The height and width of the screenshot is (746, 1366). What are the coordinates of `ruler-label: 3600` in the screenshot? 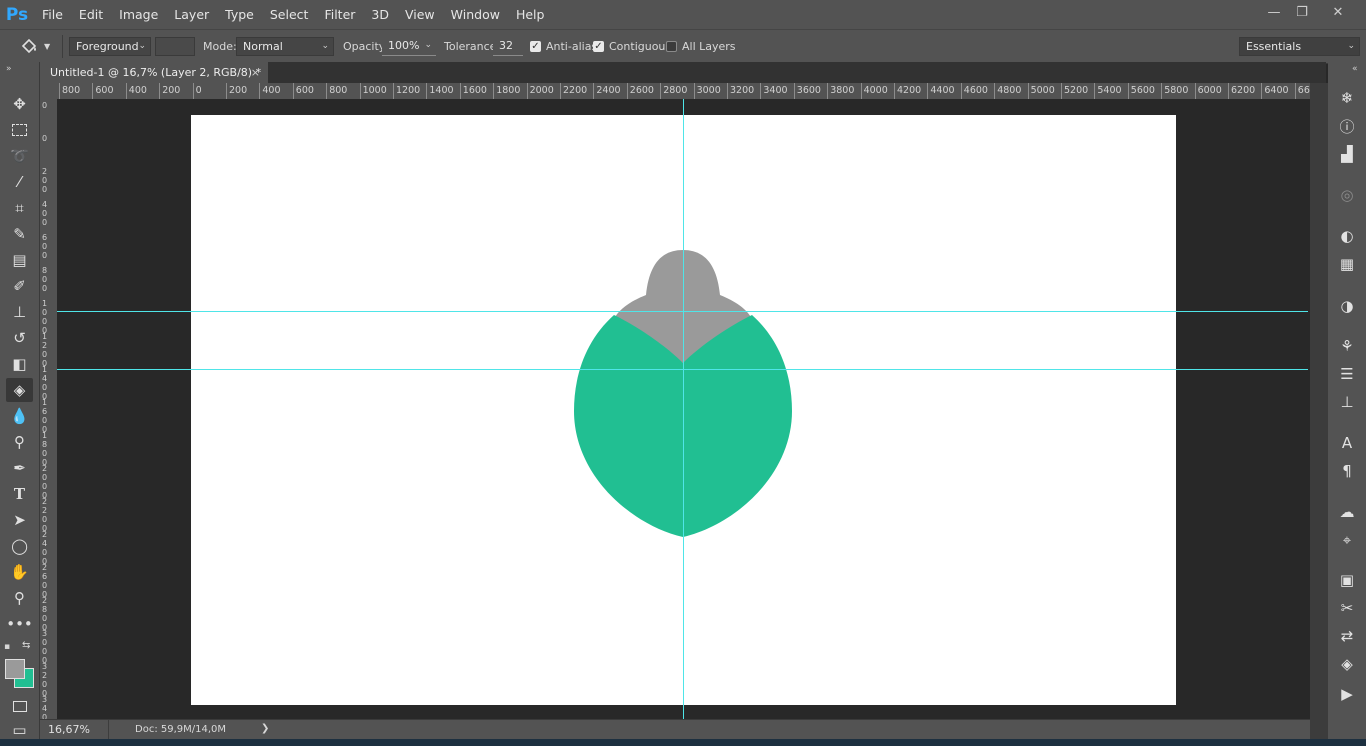 It's located at (808, 90).